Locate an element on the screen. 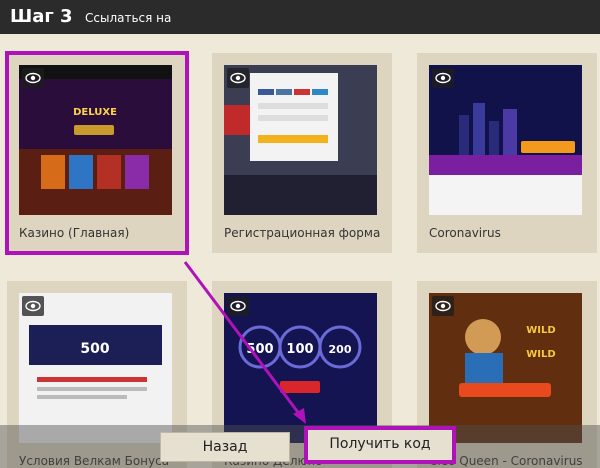  back-button: Назад is located at coordinates (225, 447).